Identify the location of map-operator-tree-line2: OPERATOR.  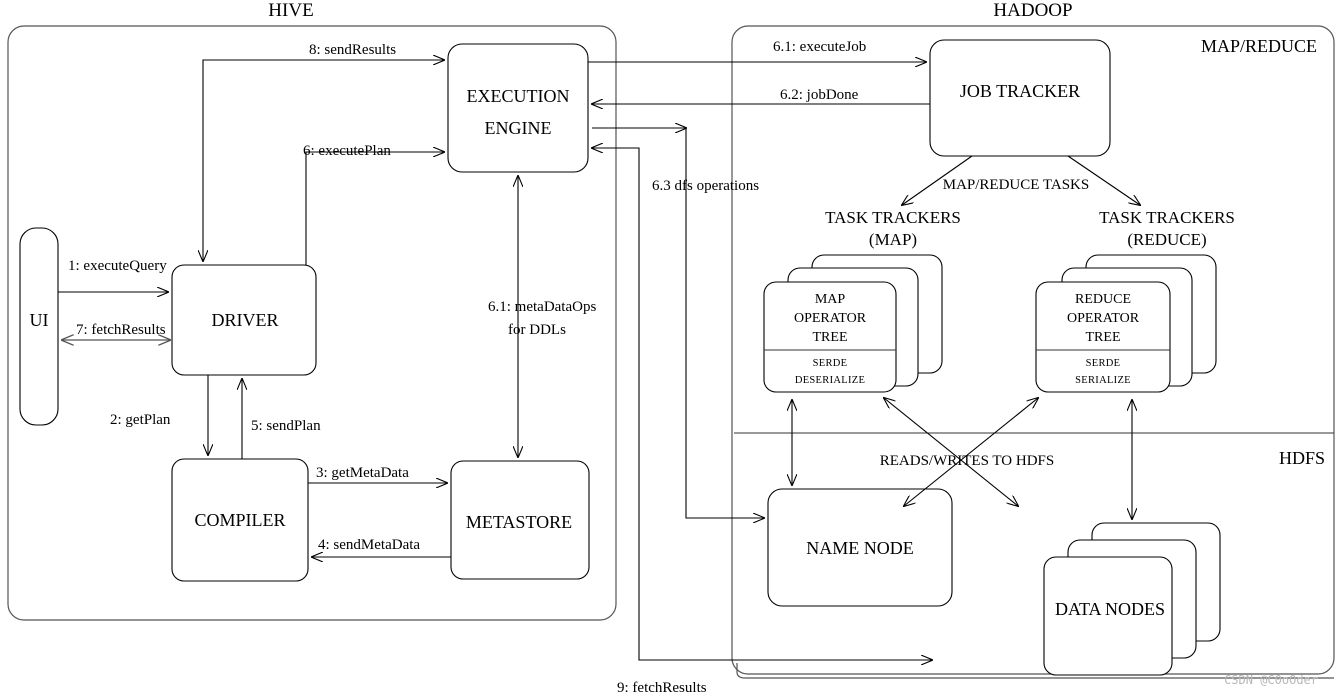
(830, 318).